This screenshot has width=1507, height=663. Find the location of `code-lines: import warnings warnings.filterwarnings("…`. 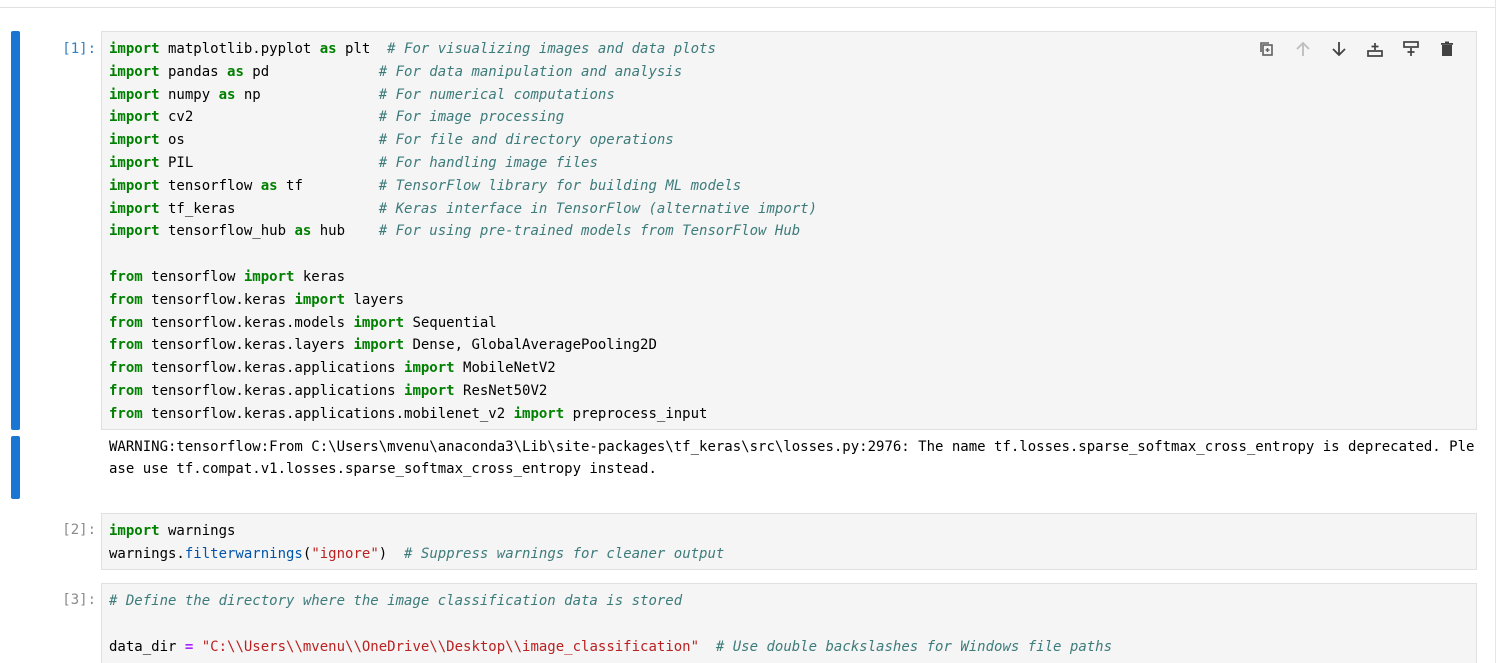

code-lines: import warnings warnings.filterwarnings("… is located at coordinates (789, 543).